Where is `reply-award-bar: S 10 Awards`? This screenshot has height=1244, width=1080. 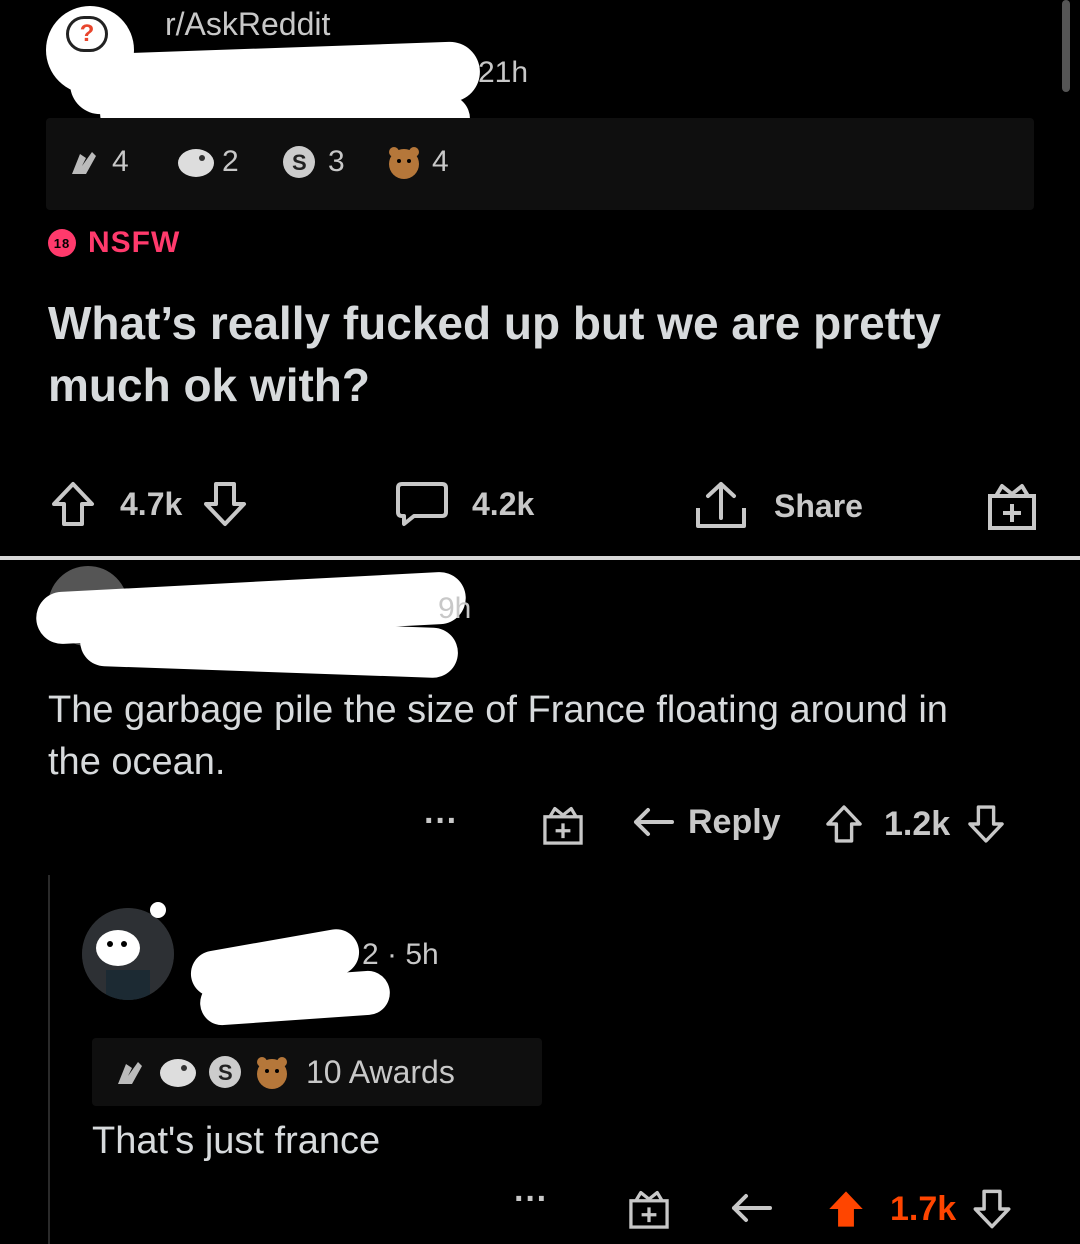
reply-award-bar: S 10 Awards is located at coordinates (317, 1072).